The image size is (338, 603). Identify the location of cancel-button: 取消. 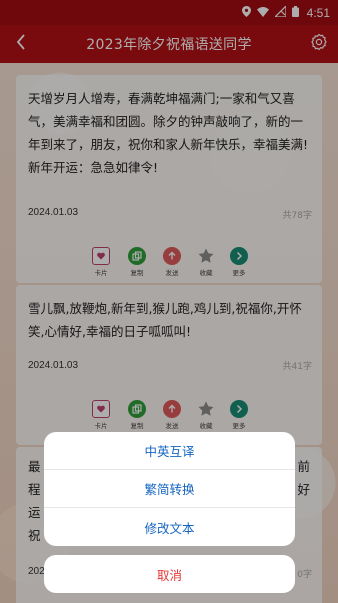
(169, 574).